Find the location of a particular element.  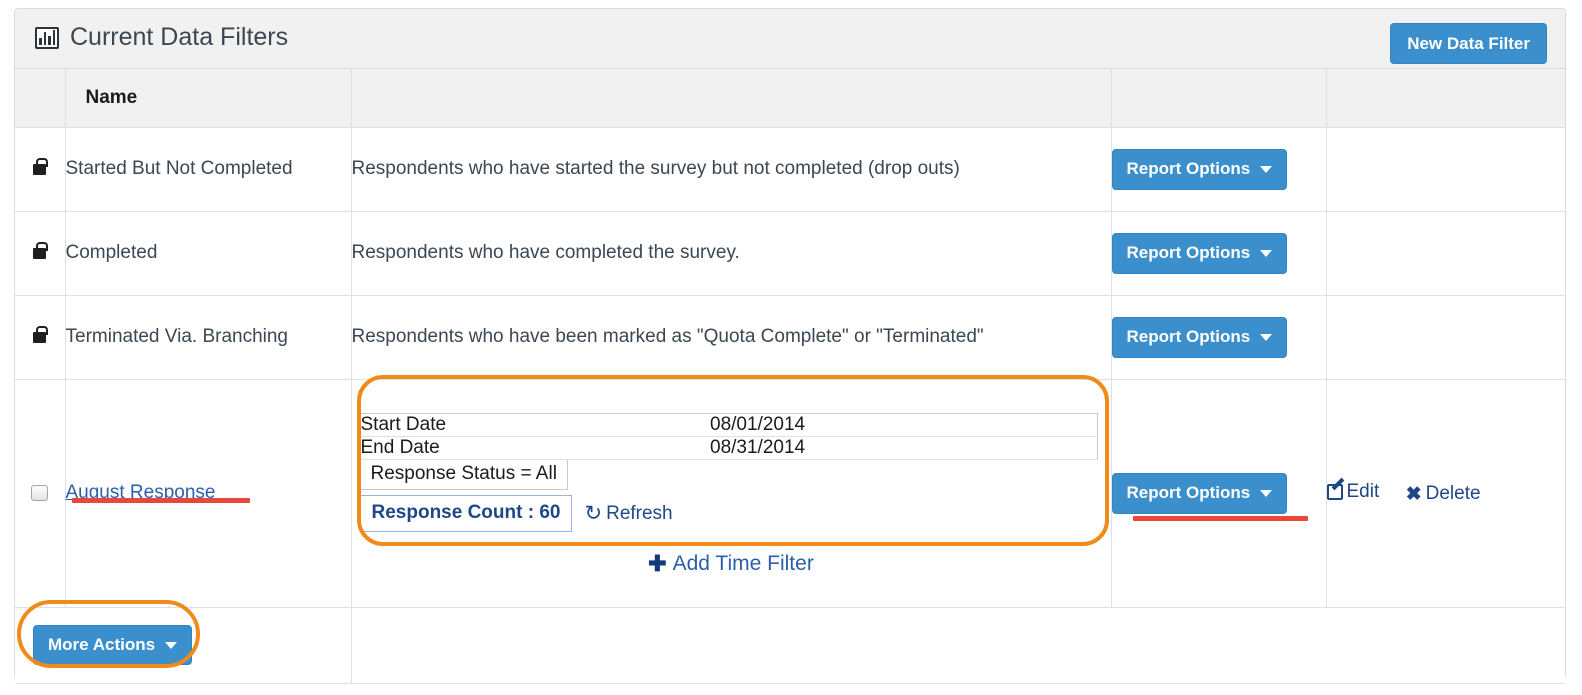

page-title: Current Data Filters is located at coordinates (161, 37).